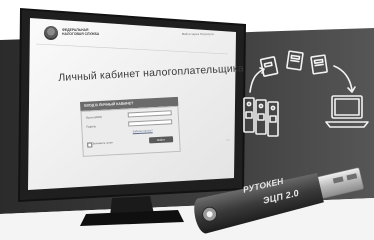 Image resolution: width=374 pixels, height=240 pixels. Describe the element at coordinates (161, 140) in the screenshot. I see `login-button: Войти` at that location.